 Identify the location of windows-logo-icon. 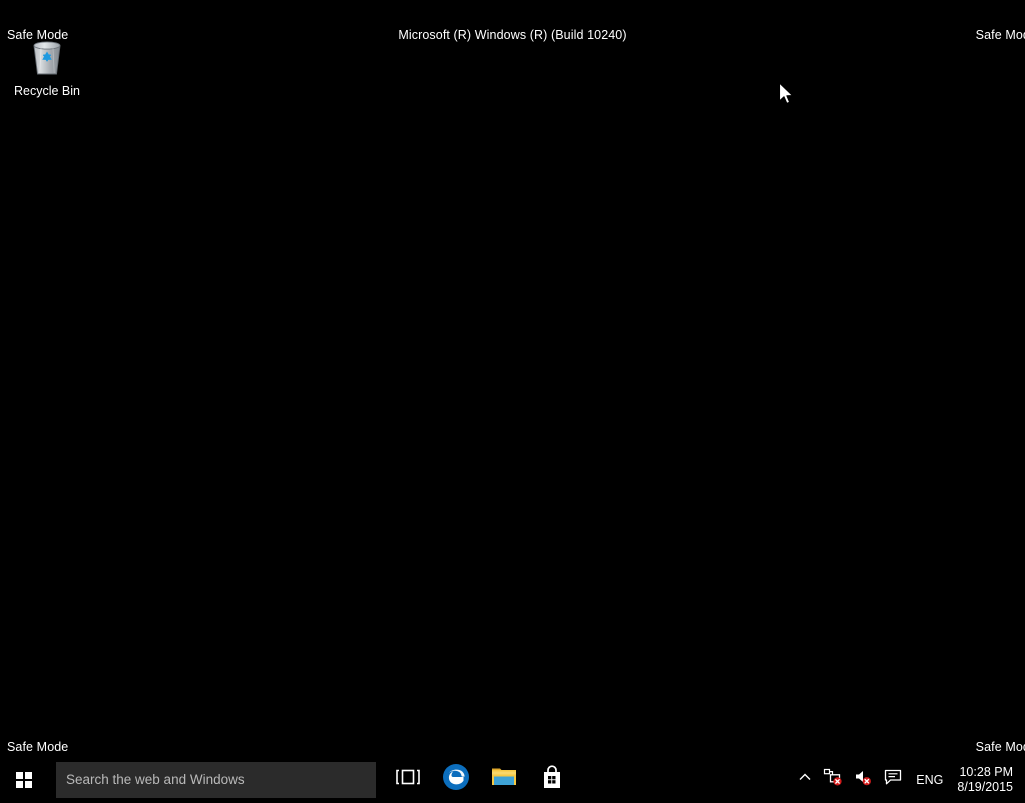
(24, 779).